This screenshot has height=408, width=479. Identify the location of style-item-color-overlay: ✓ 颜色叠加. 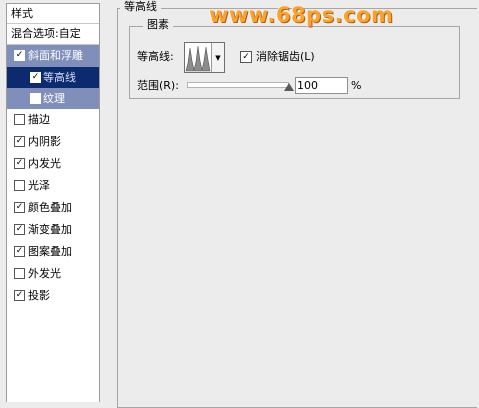
(53, 208).